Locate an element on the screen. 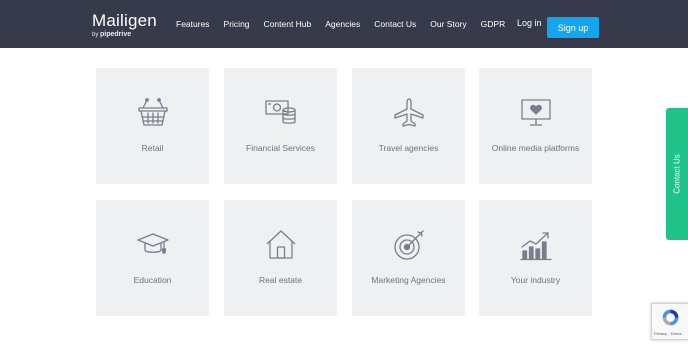  target-icon is located at coordinates (409, 245).